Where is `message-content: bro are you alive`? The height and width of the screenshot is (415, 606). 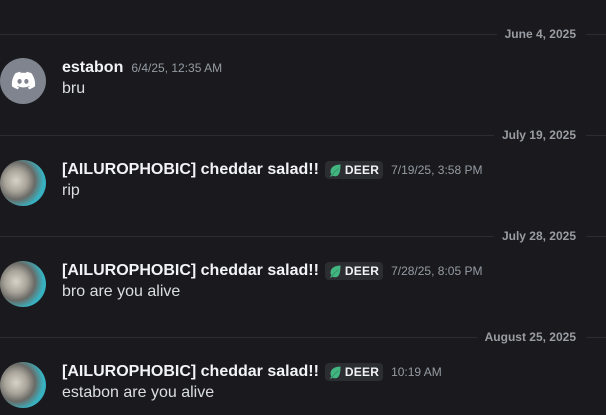
message-content: bro are you alive is located at coordinates (121, 291).